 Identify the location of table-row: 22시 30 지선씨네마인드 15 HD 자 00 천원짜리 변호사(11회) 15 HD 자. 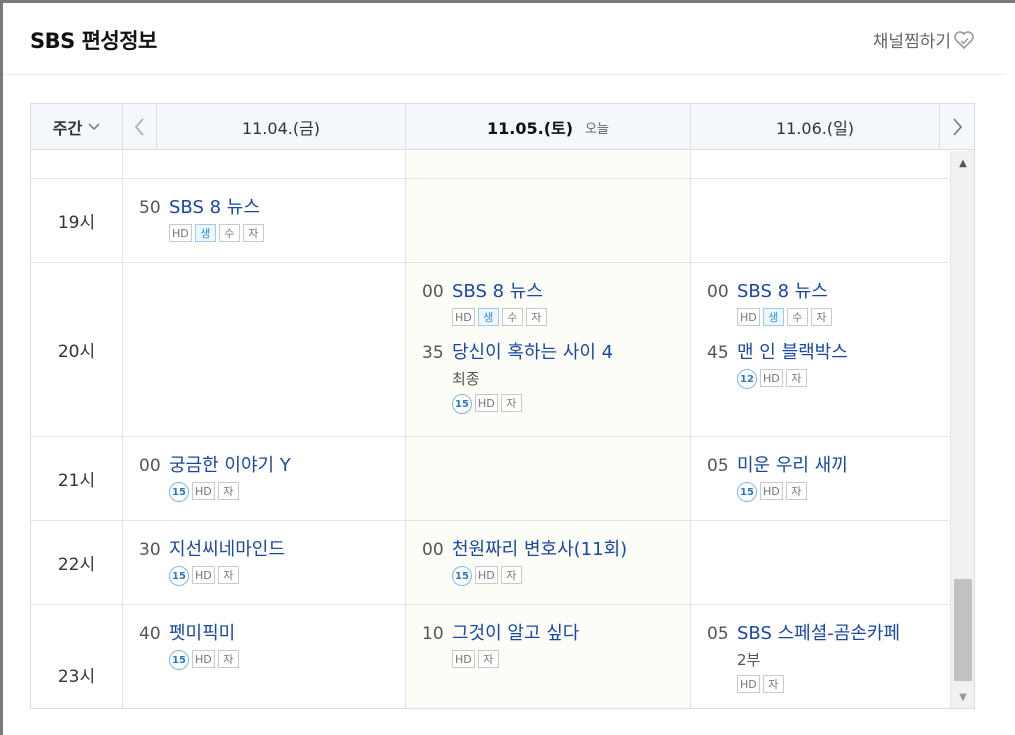
(489, 563).